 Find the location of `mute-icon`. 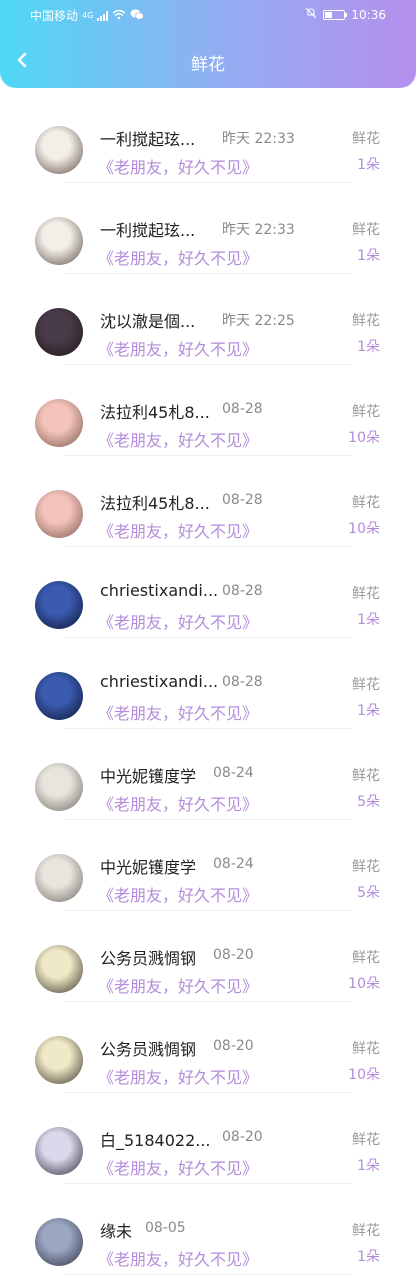

mute-icon is located at coordinates (311, 14).